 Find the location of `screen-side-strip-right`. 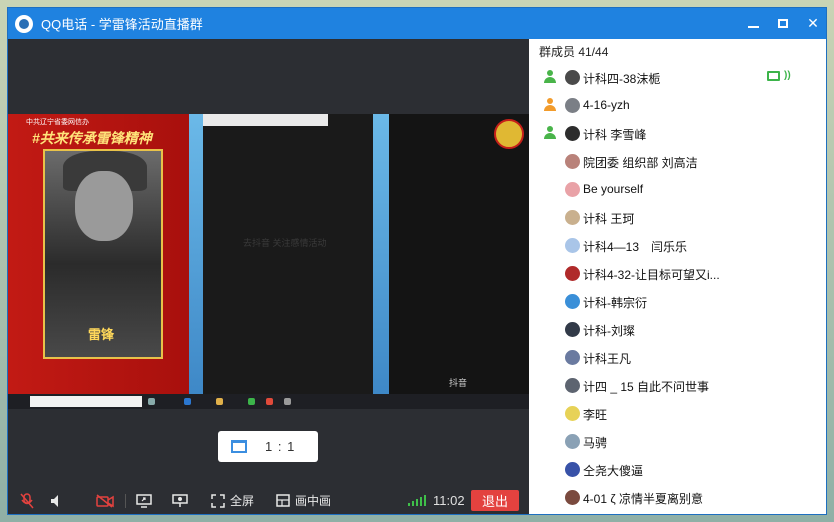

screen-side-strip-right is located at coordinates (381, 254).